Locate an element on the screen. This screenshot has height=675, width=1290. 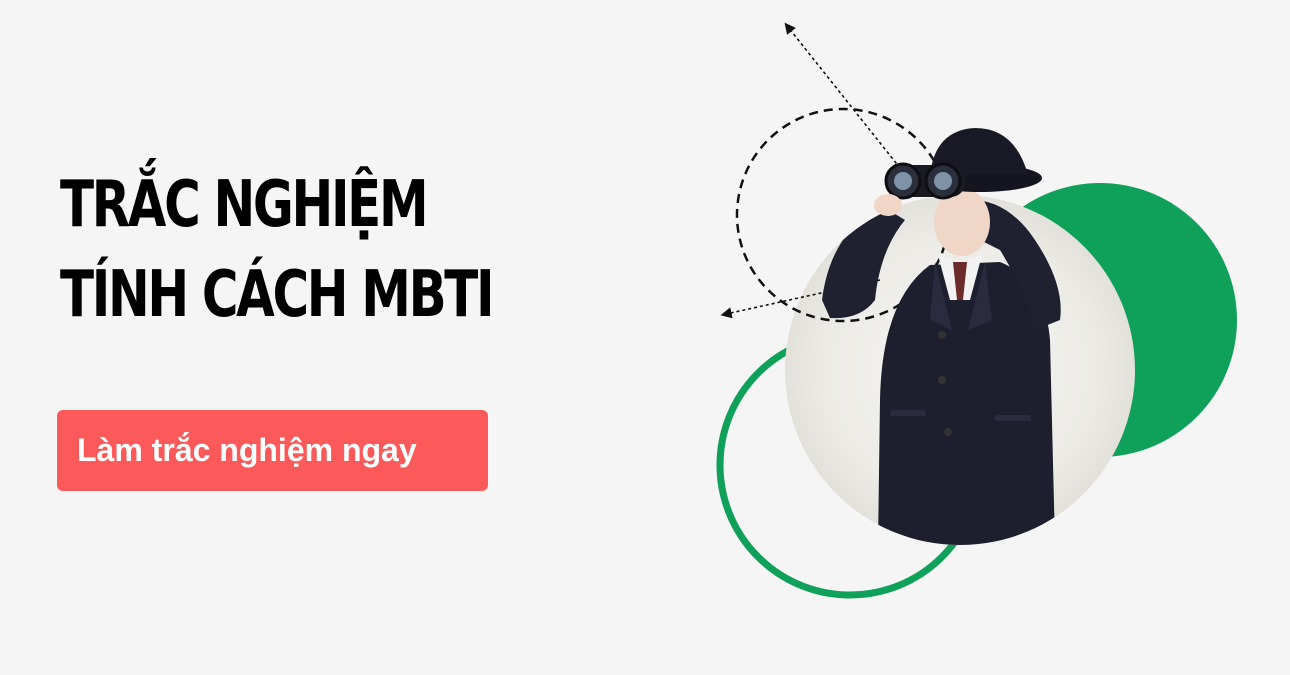
person is located at coordinates (941, 372).